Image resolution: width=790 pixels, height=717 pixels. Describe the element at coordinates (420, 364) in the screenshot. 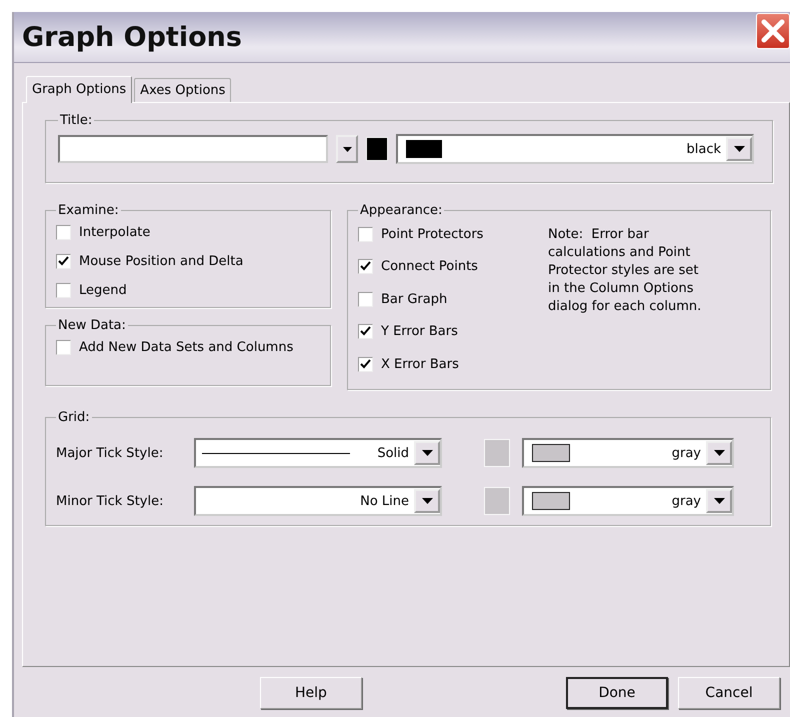

I see `checkbox-label: X Error Bars` at that location.